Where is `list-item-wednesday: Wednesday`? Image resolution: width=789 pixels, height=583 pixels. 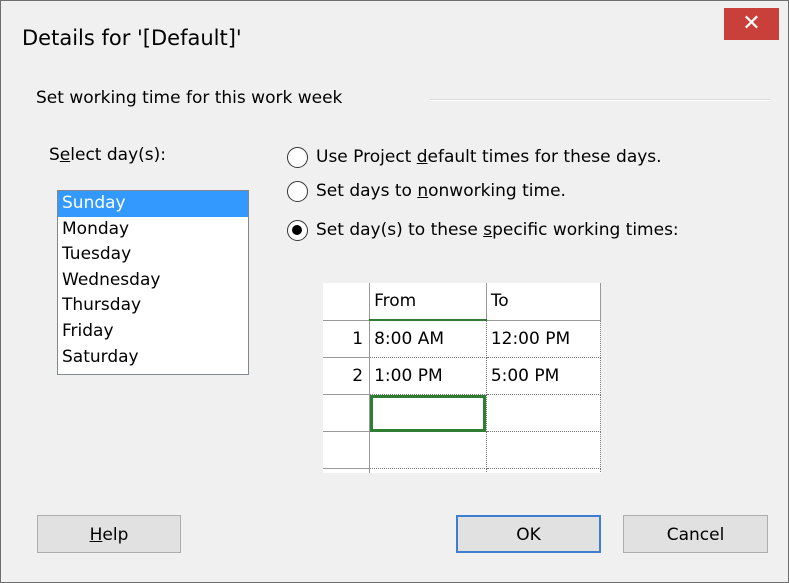 list-item-wednesday: Wednesday is located at coordinates (153, 281).